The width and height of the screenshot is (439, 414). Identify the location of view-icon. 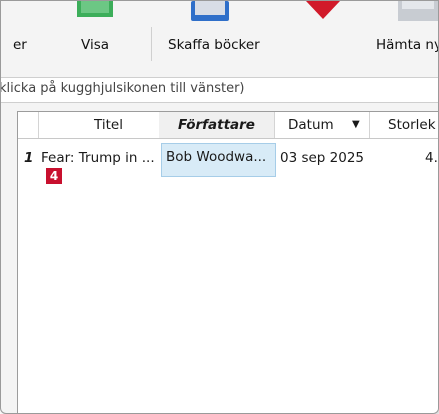
(95, 12).